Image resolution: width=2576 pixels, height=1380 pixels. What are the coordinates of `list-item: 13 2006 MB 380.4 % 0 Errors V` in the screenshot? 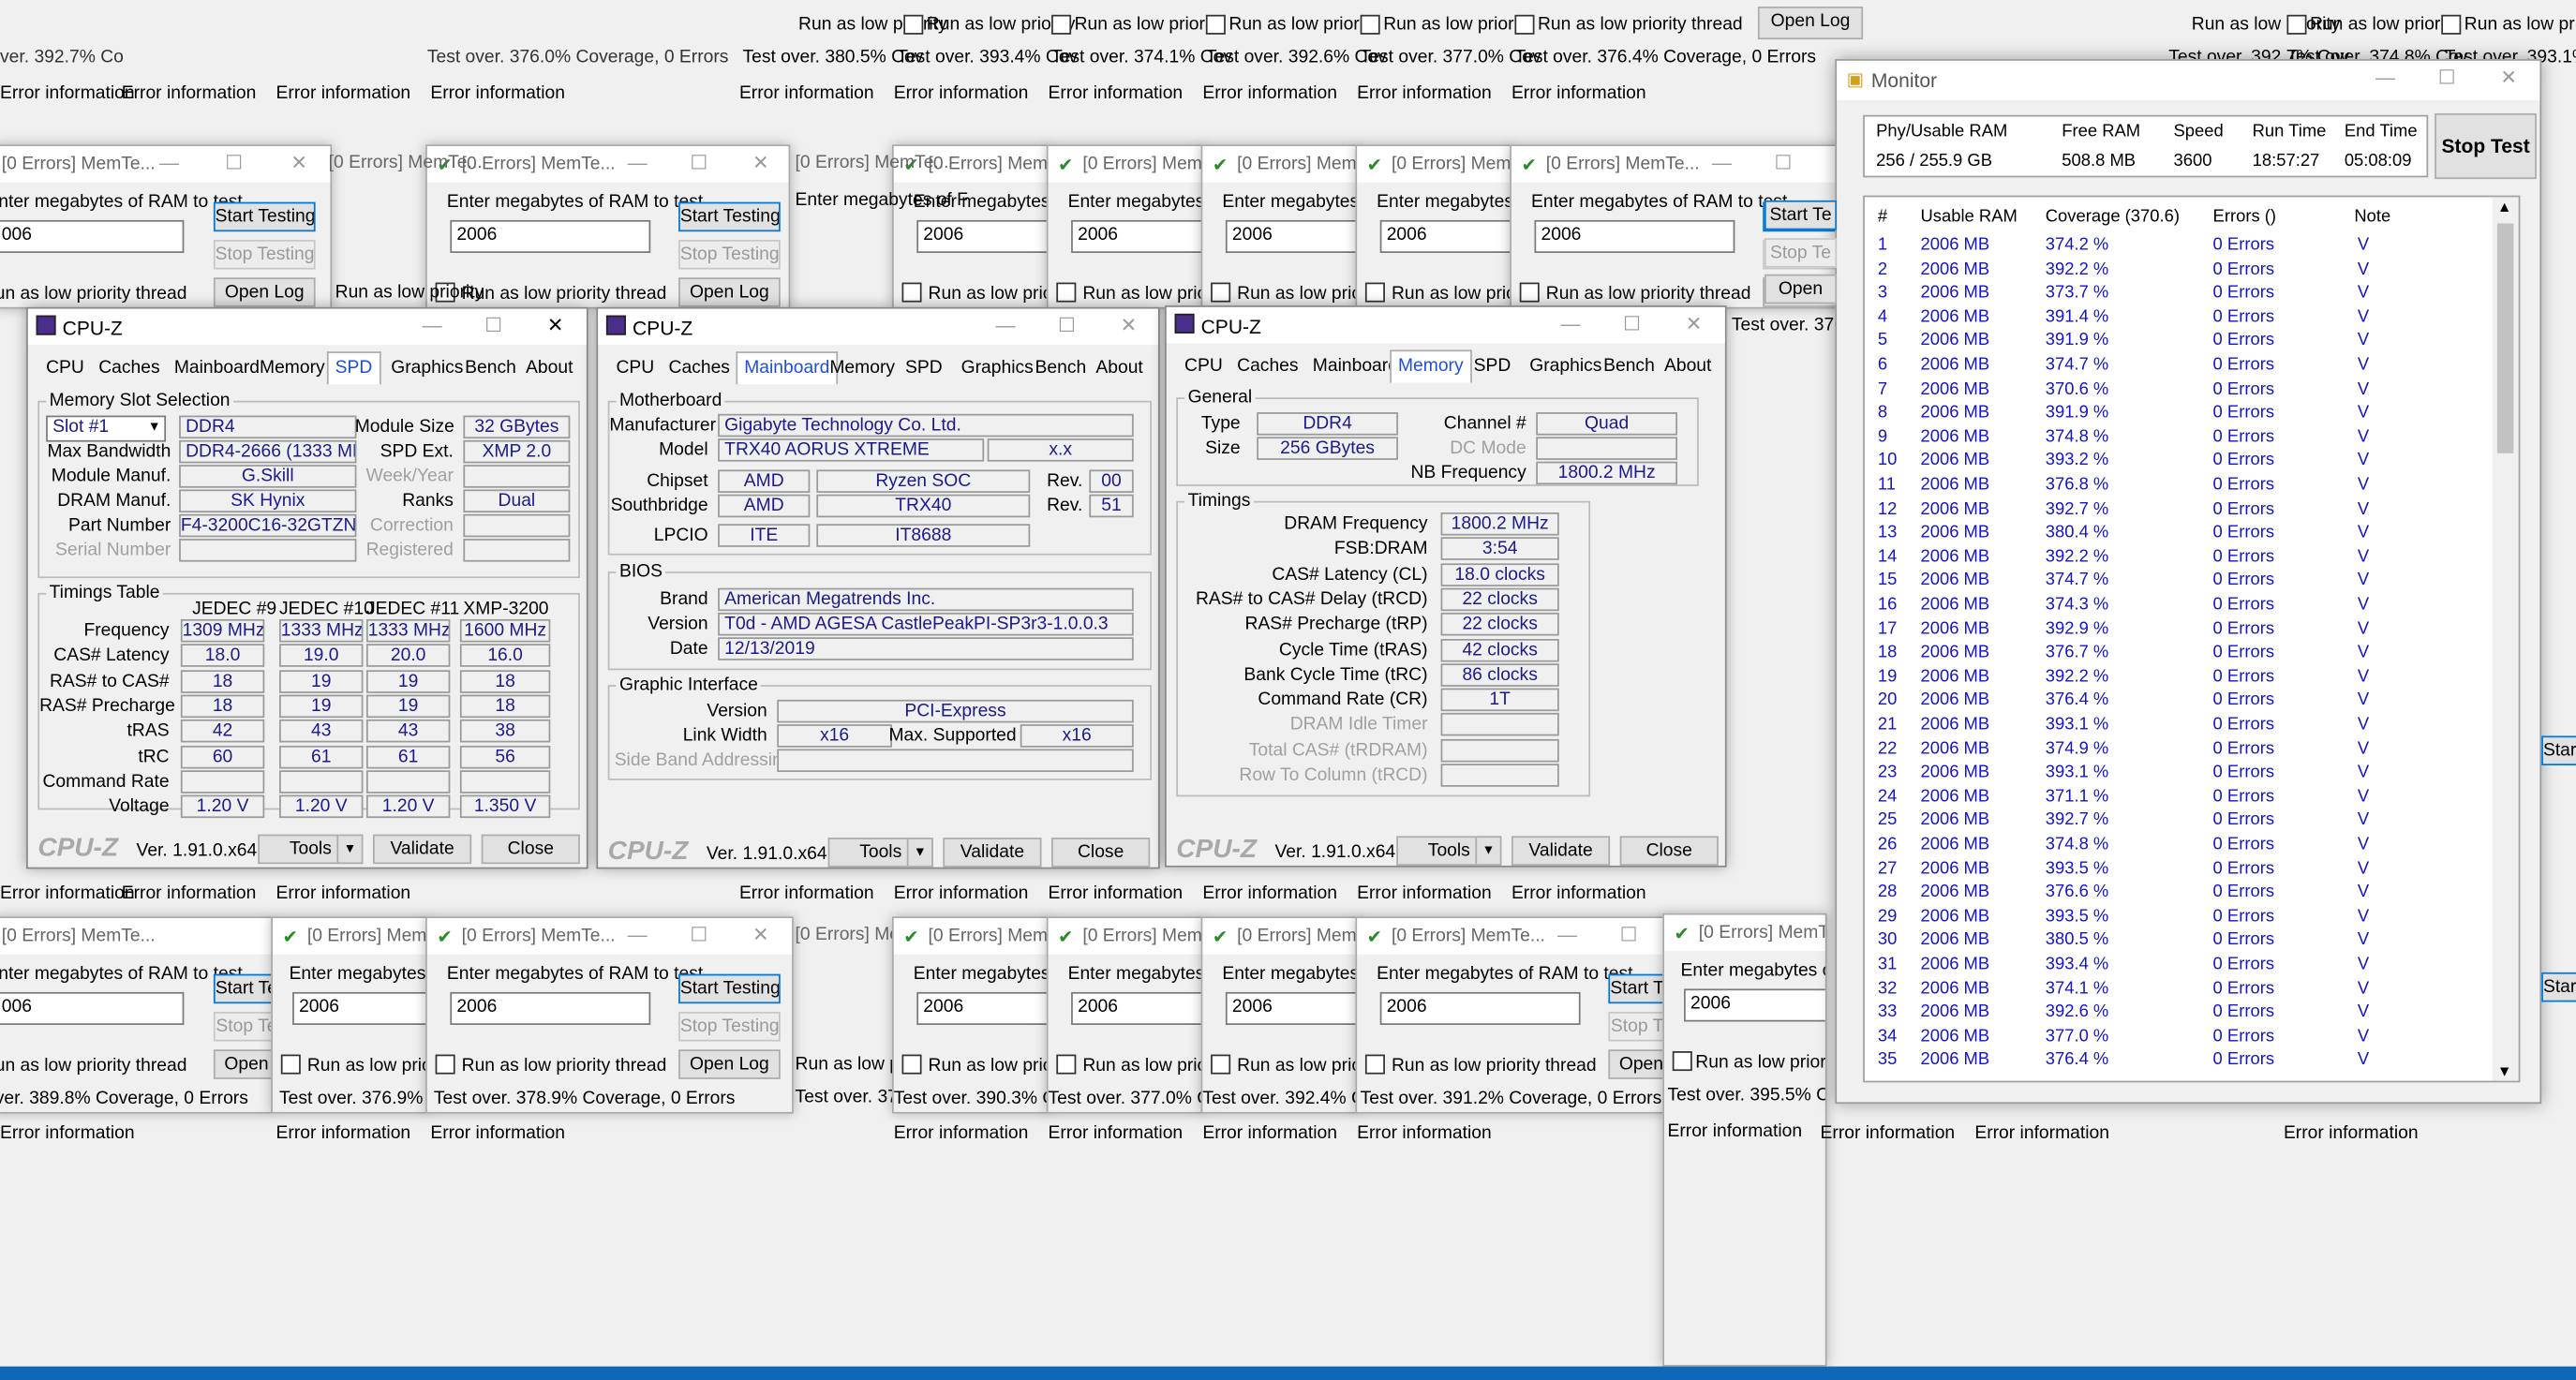 It's located at (2180, 533).